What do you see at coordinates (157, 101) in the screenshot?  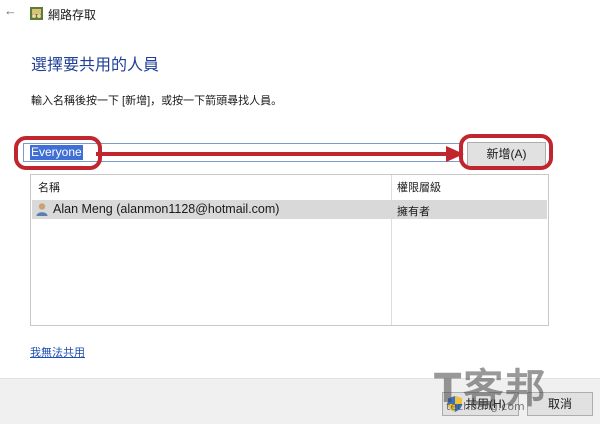 I see `instruction-text: 輸入名稱後按一下 [新增]，或按一下箭頭尋找人員。` at bounding box center [157, 101].